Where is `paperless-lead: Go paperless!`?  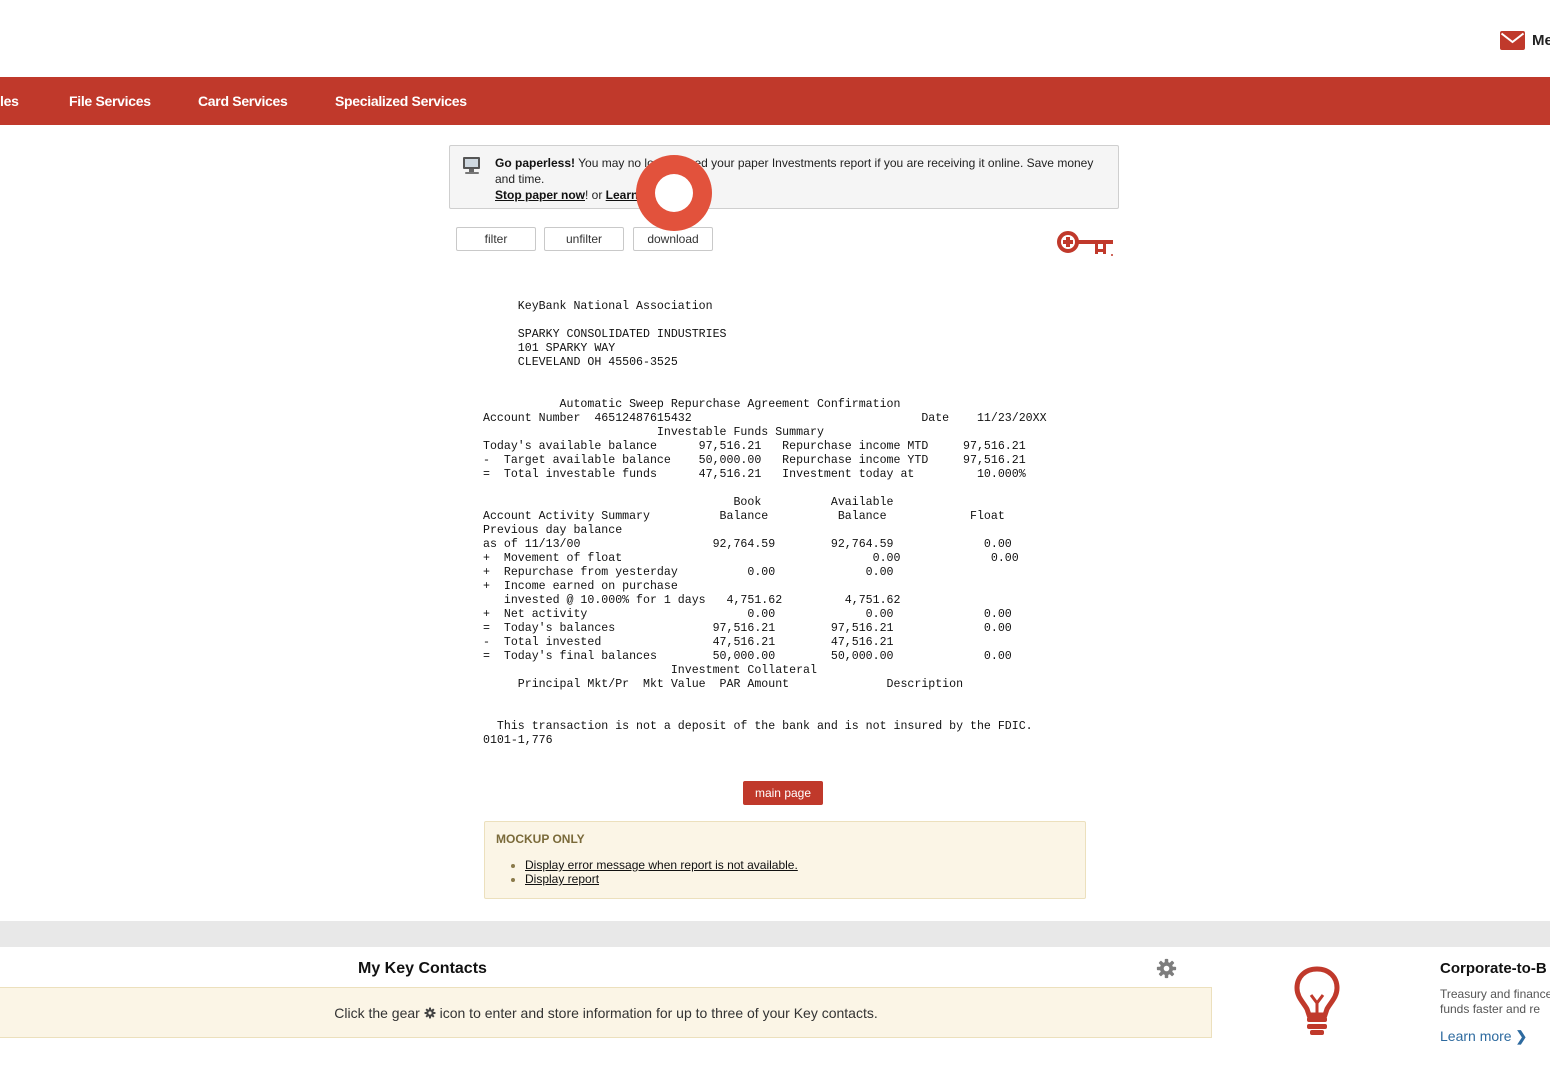 paperless-lead: Go paperless! is located at coordinates (535, 163).